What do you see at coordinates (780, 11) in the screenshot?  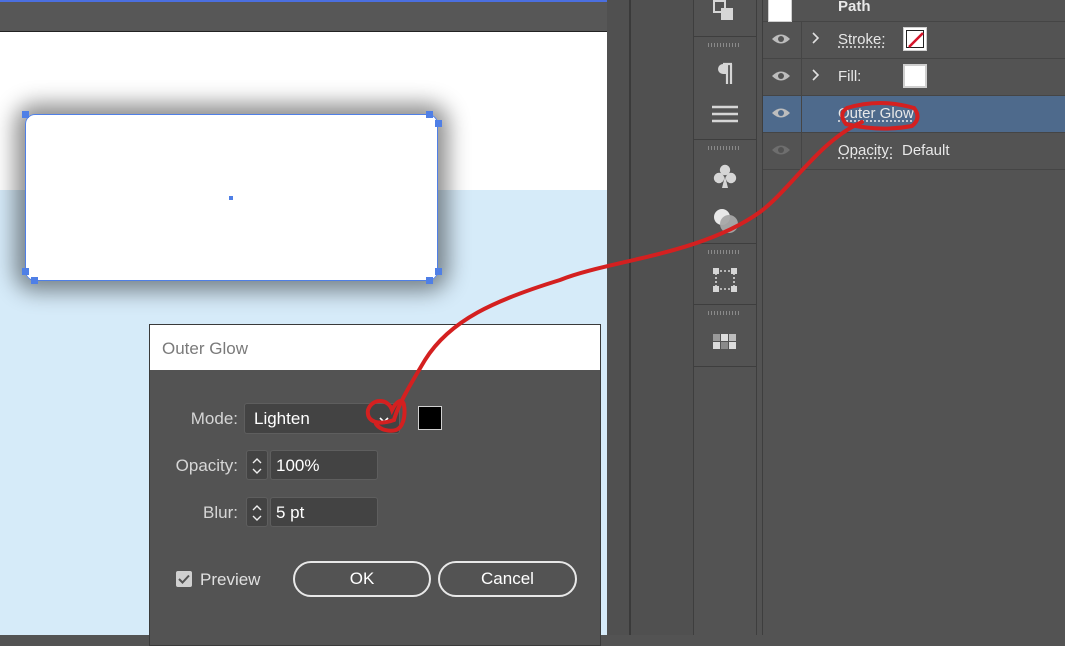 I see `path-thumbnail` at bounding box center [780, 11].